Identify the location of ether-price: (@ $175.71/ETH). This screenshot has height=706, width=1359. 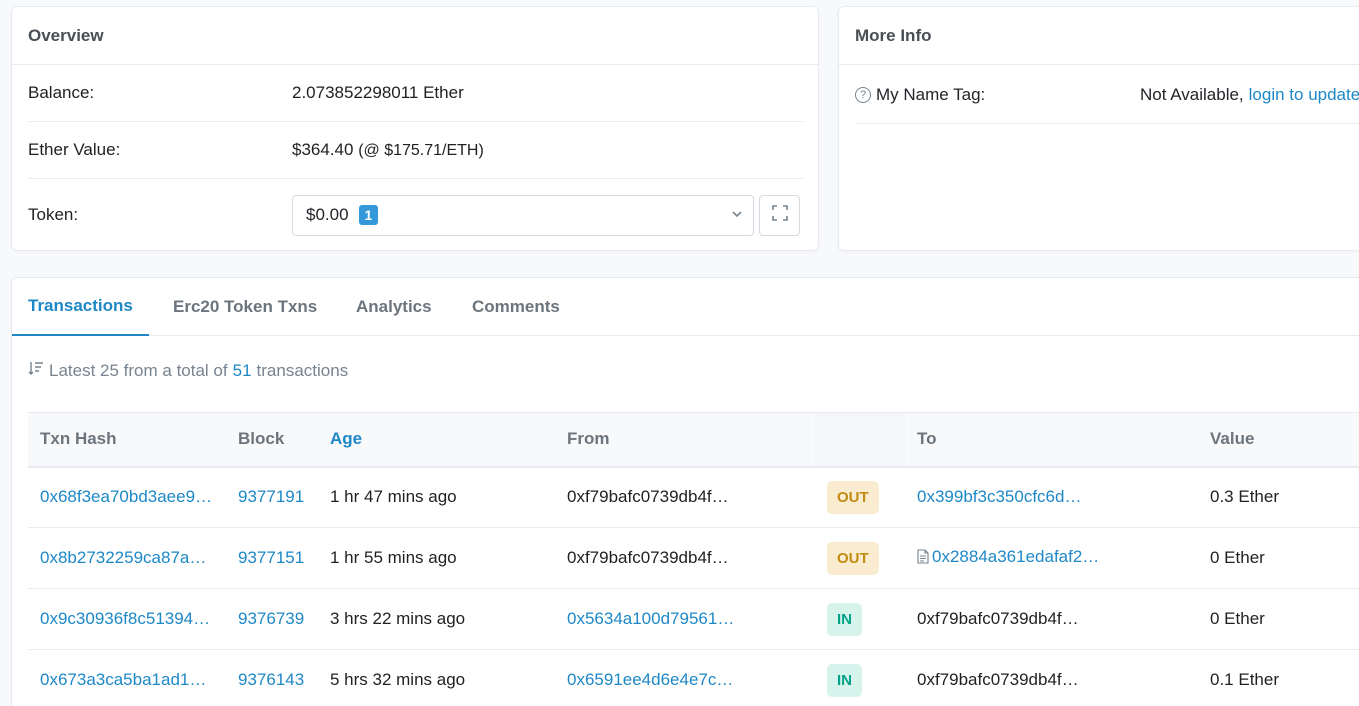
(421, 150).